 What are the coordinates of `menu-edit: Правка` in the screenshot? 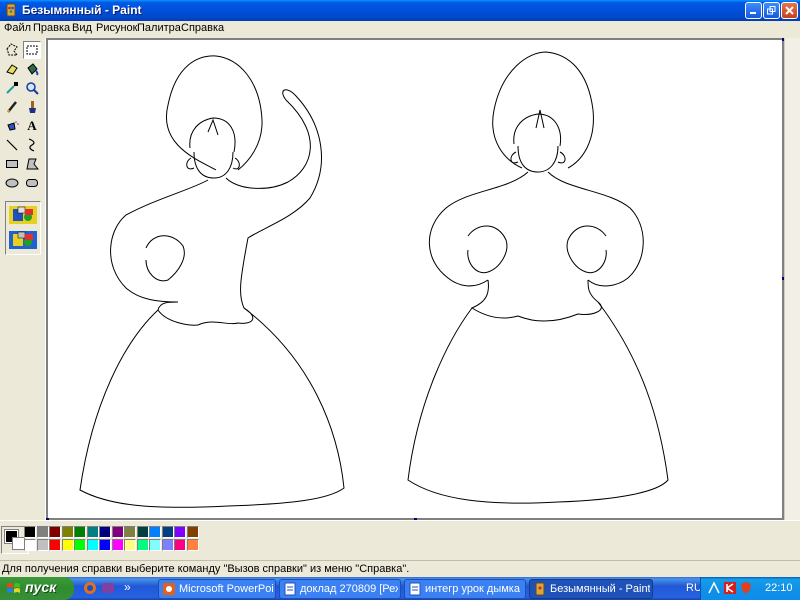 It's located at (51, 28).